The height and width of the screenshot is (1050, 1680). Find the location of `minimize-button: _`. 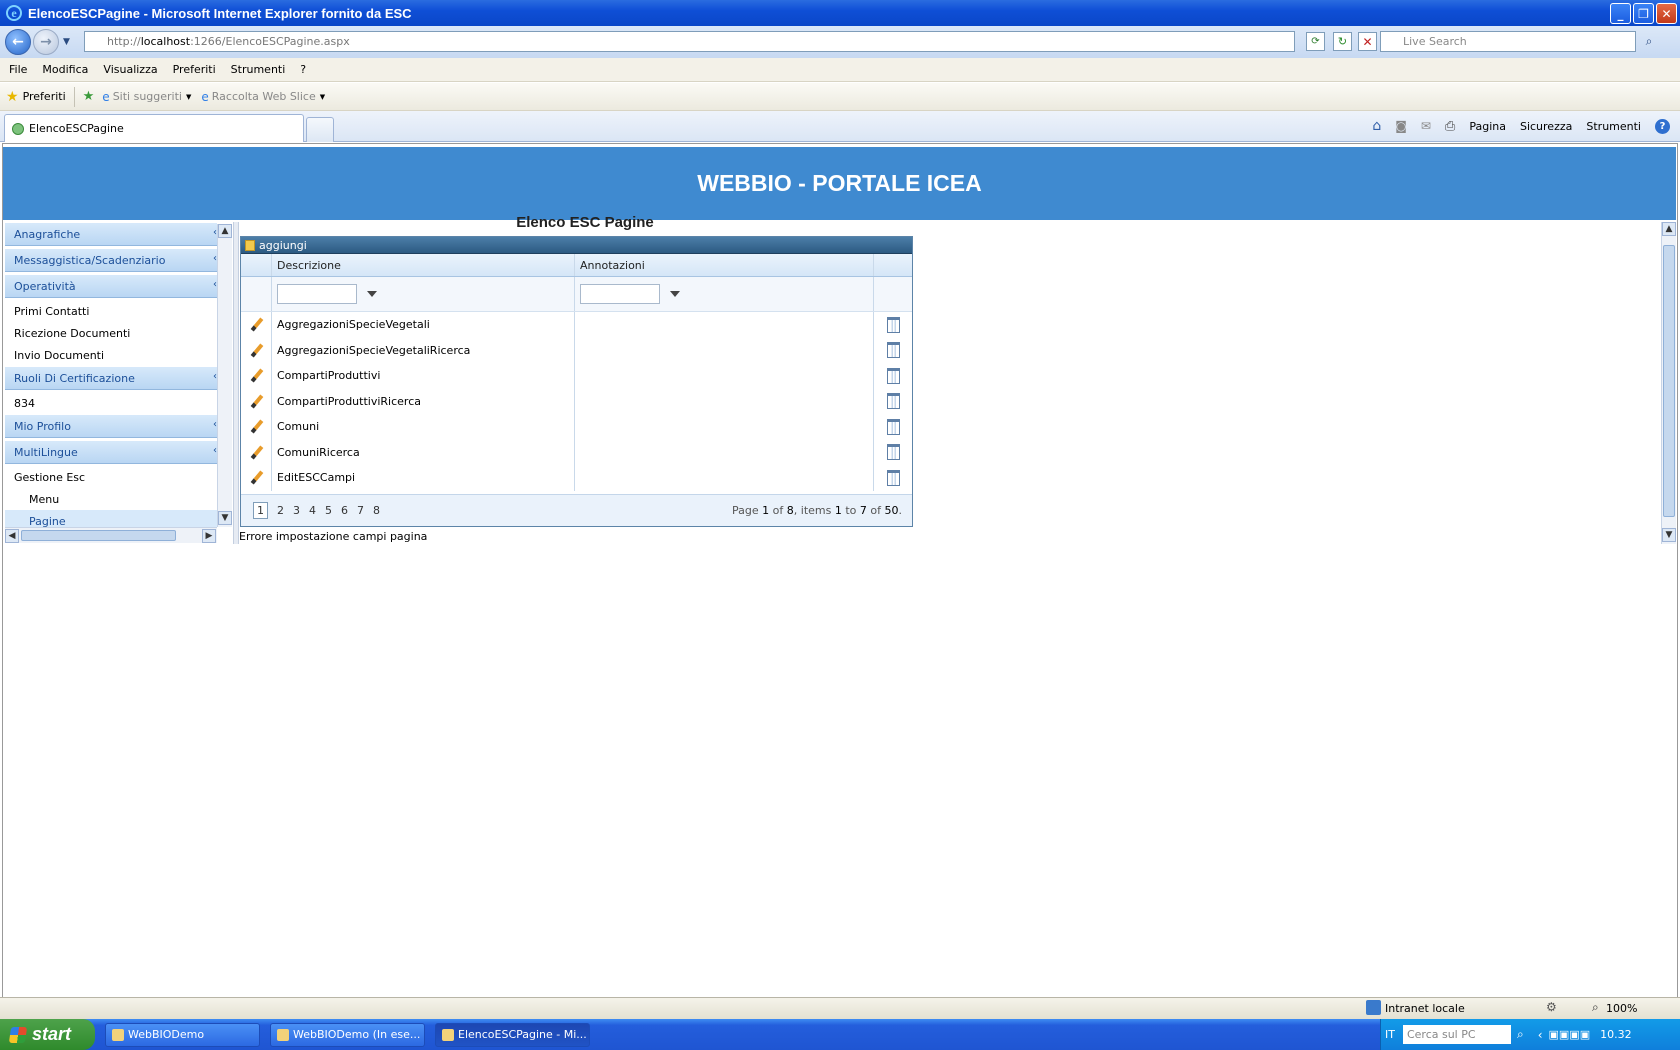

minimize-button: _ is located at coordinates (1620, 13).